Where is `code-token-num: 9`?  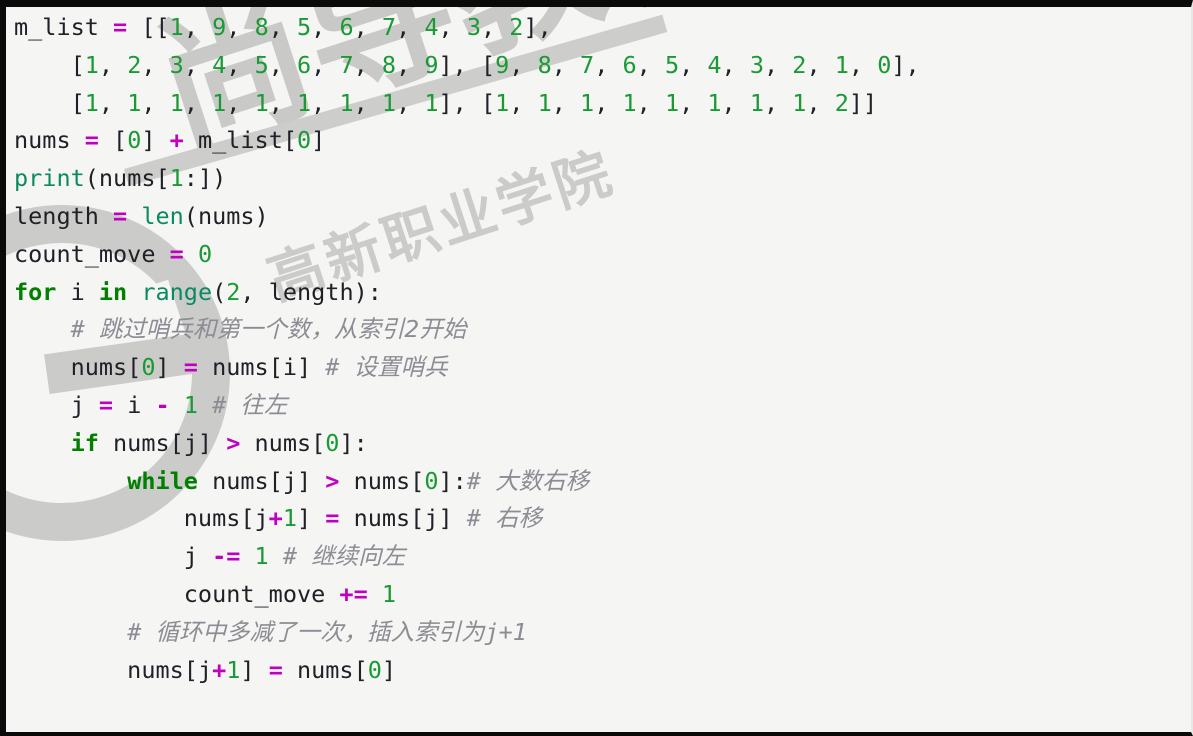
code-token-num: 9 is located at coordinates (219, 27).